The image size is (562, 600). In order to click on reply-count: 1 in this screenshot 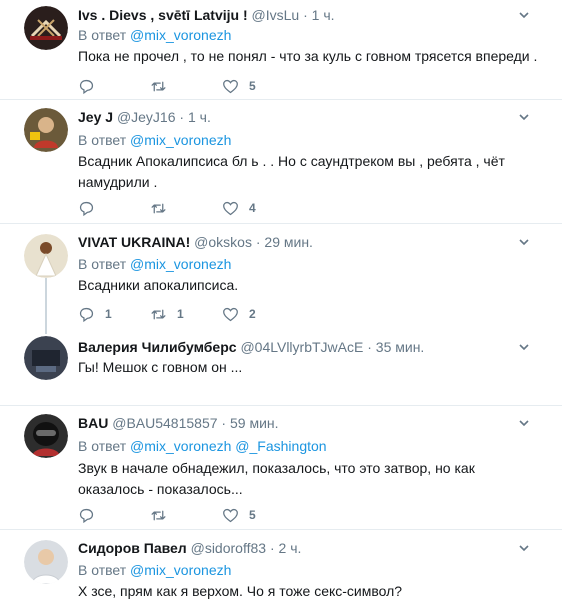, I will do `click(108, 314)`.